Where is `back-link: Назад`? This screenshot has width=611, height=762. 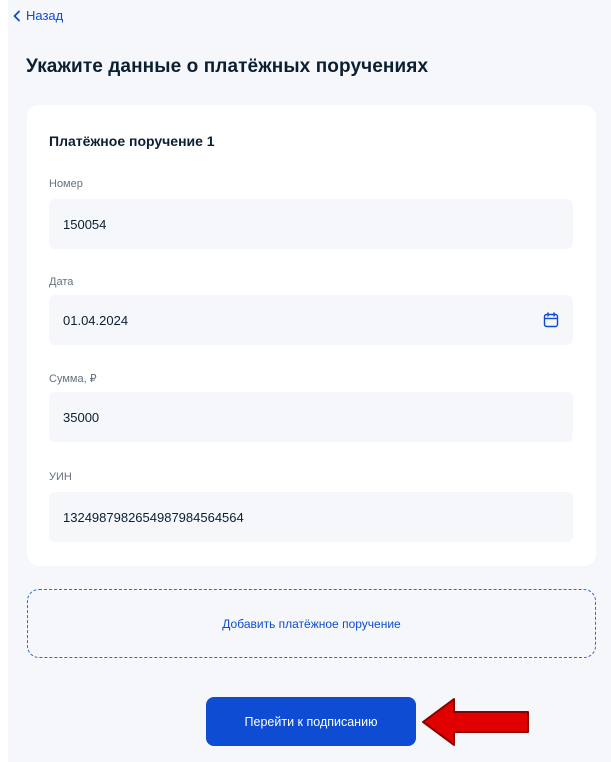 back-link: Назад is located at coordinates (37, 15).